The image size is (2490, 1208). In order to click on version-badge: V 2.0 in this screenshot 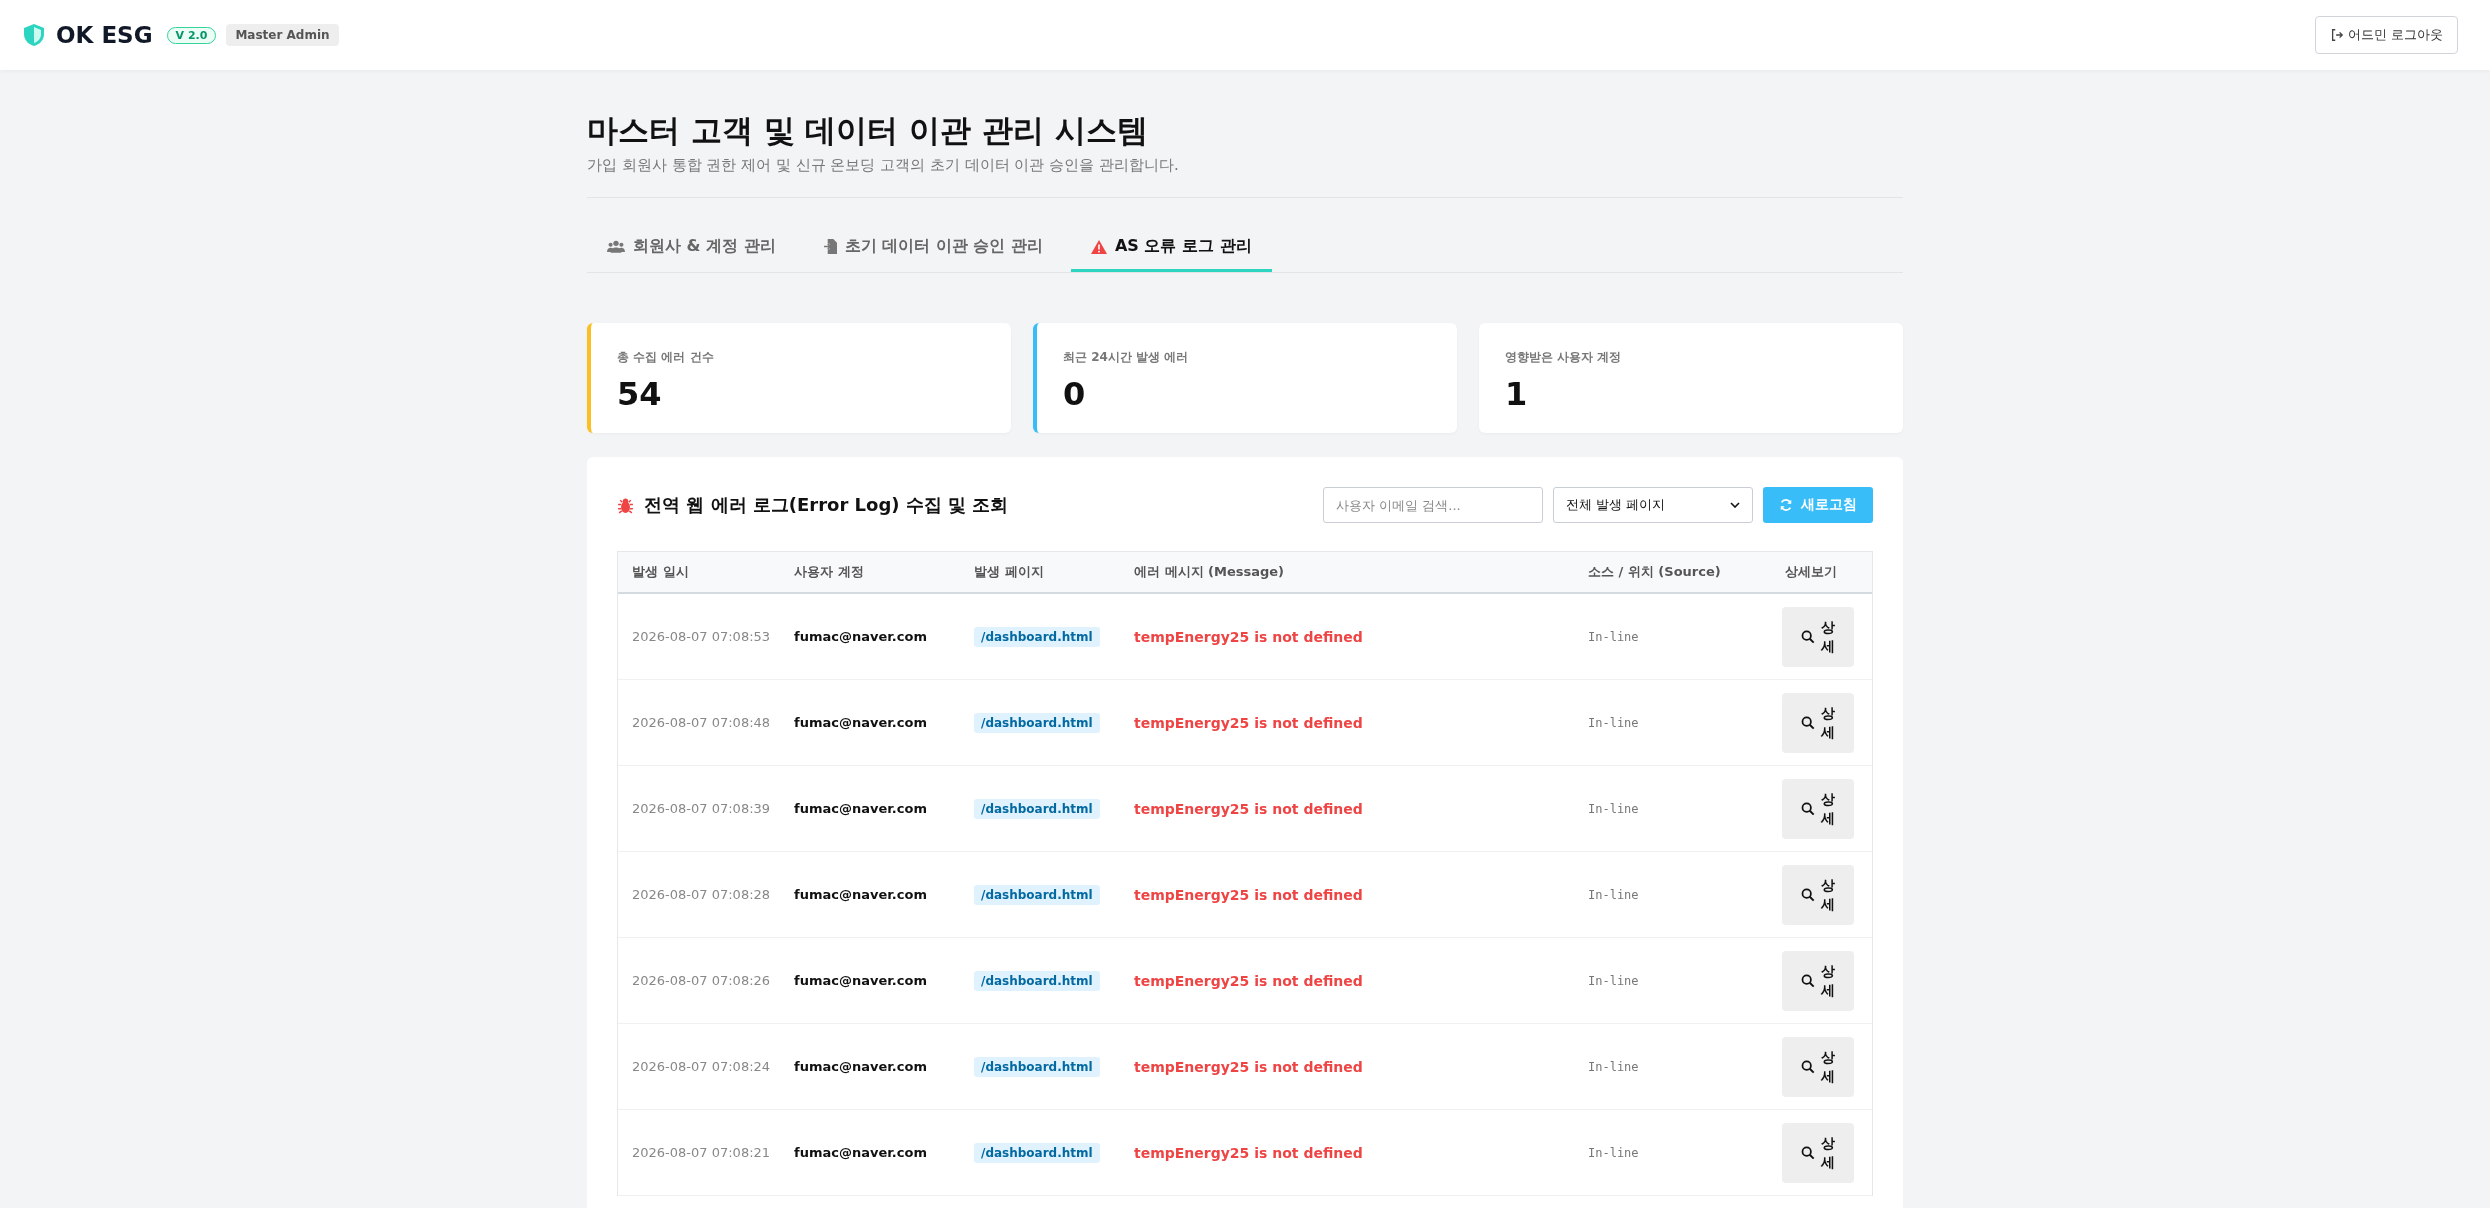, I will do `click(191, 35)`.